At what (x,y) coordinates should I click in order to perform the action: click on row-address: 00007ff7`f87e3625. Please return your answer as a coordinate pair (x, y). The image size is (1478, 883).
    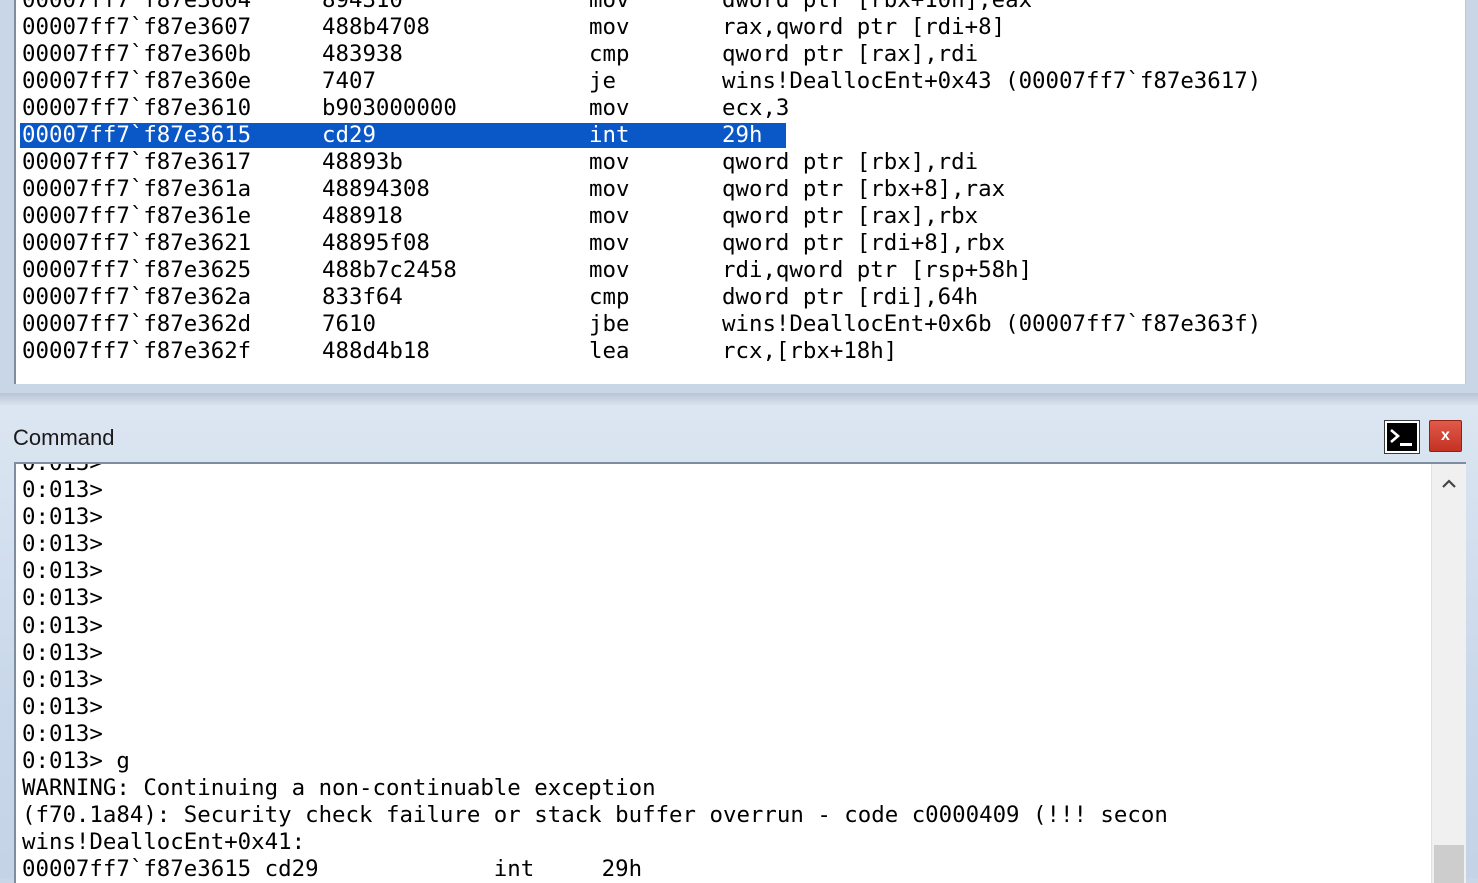
    Looking at the image, I should click on (137, 270).